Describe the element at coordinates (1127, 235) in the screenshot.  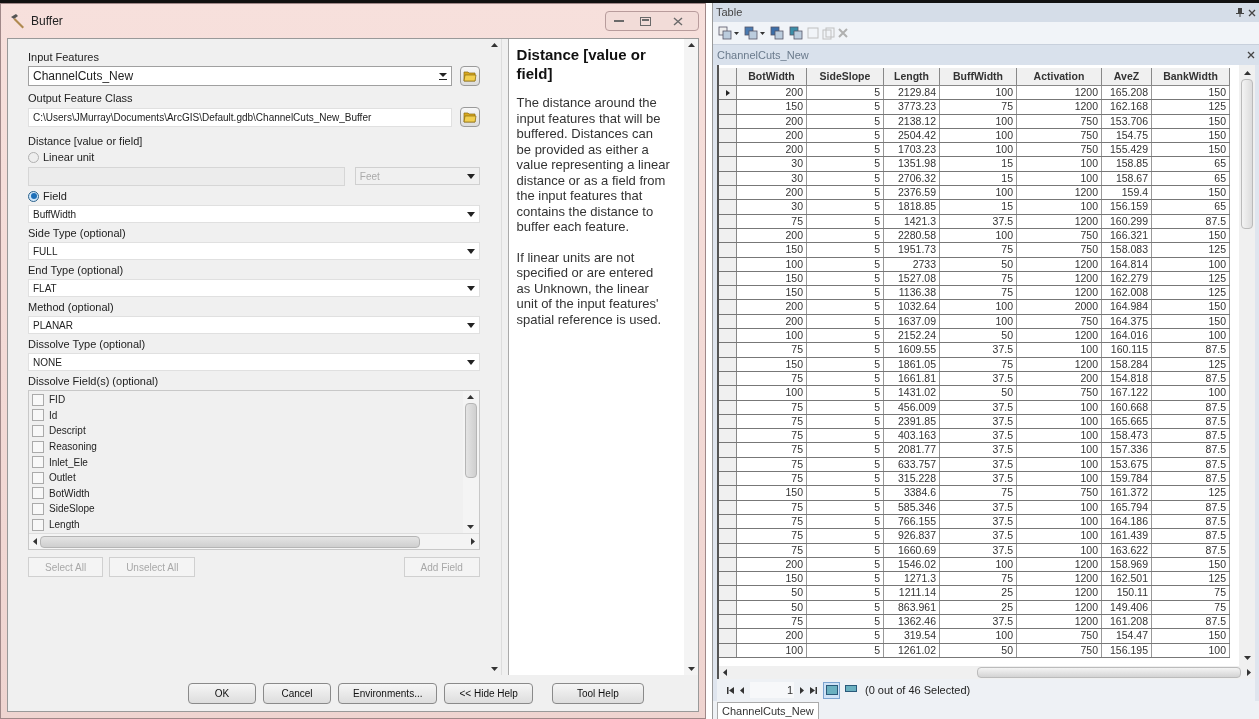
I see `table-cell: 166.321` at that location.